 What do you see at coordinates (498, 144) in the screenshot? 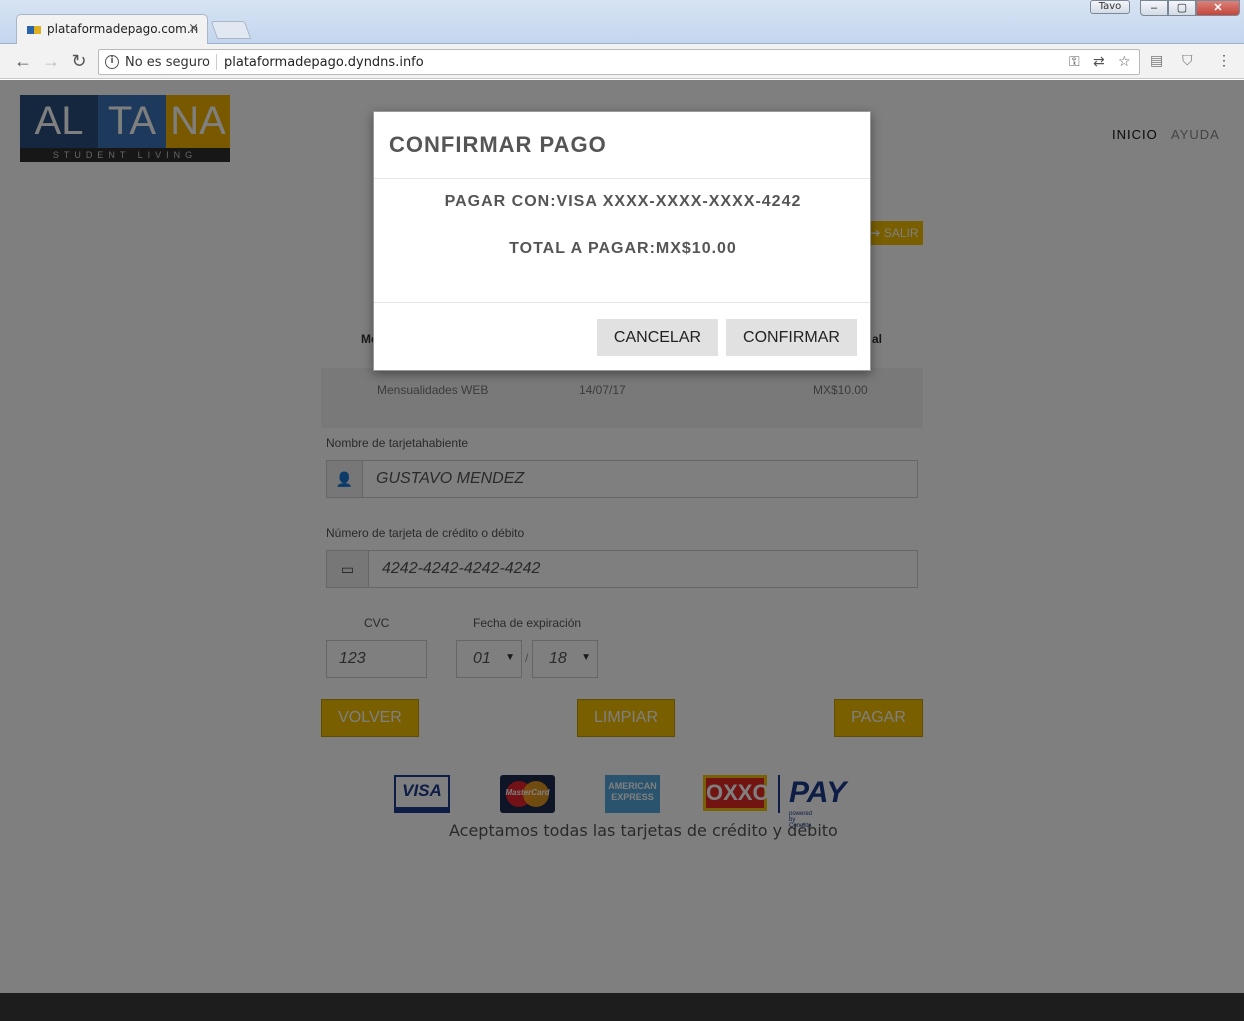
I see `modal-title: CONFIRMAR PAGO` at bounding box center [498, 144].